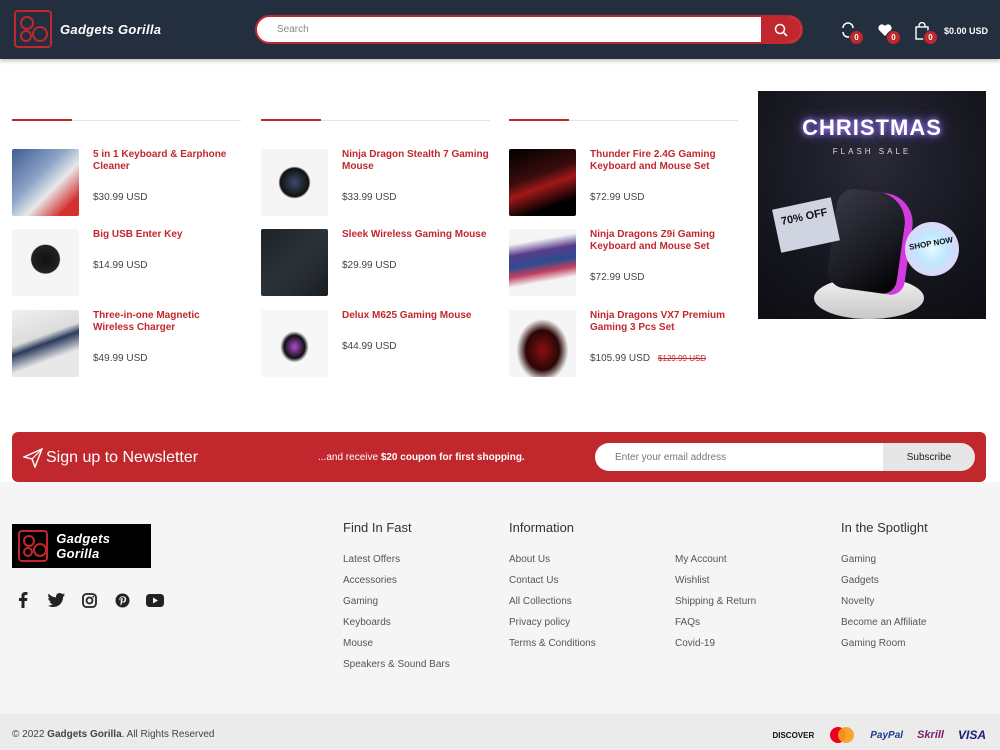 This screenshot has height=750, width=1000. I want to click on youtube-icon, so click(155, 600).